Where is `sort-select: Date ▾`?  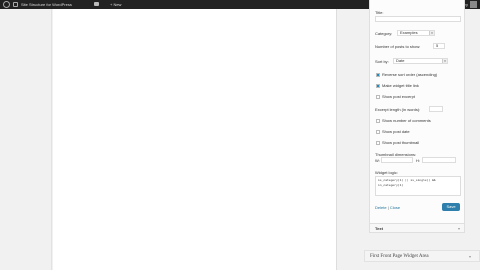
sort-select: Date ▾ is located at coordinates (420, 61).